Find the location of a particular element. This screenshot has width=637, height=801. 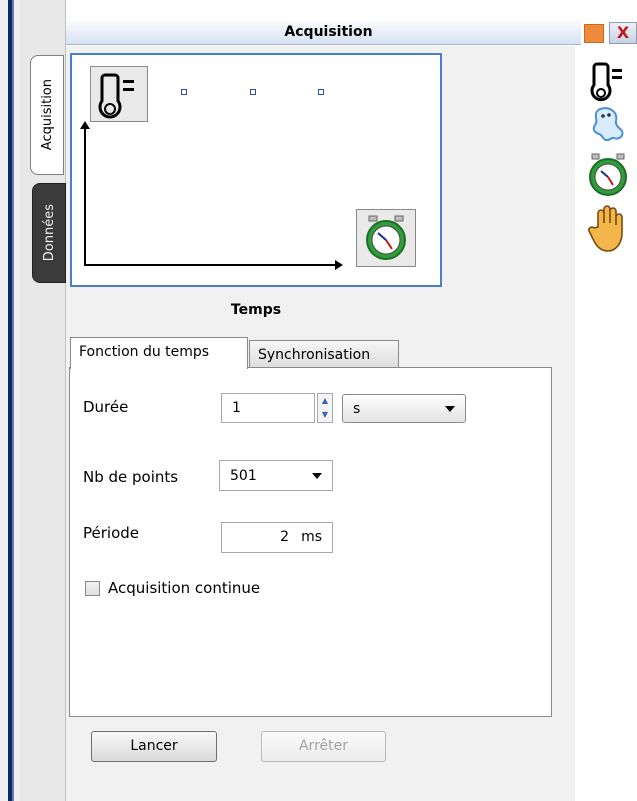

x-time-slot is located at coordinates (386, 238).